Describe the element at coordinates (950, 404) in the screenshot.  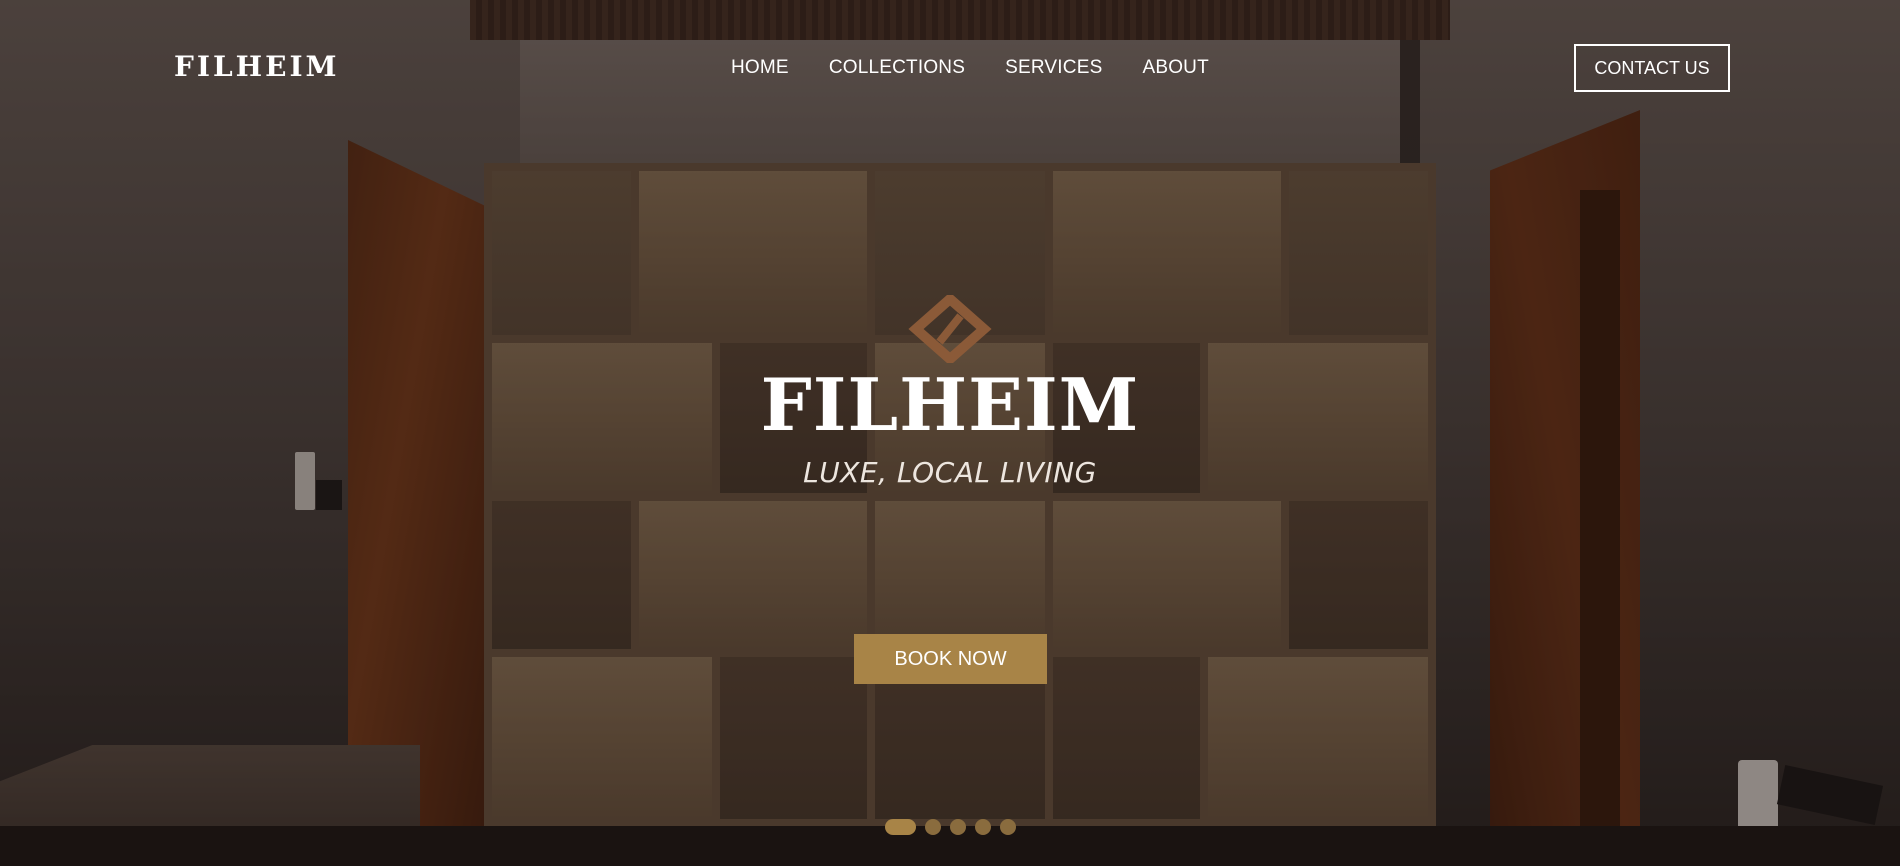
I see `hero-title: FILHEIM` at that location.